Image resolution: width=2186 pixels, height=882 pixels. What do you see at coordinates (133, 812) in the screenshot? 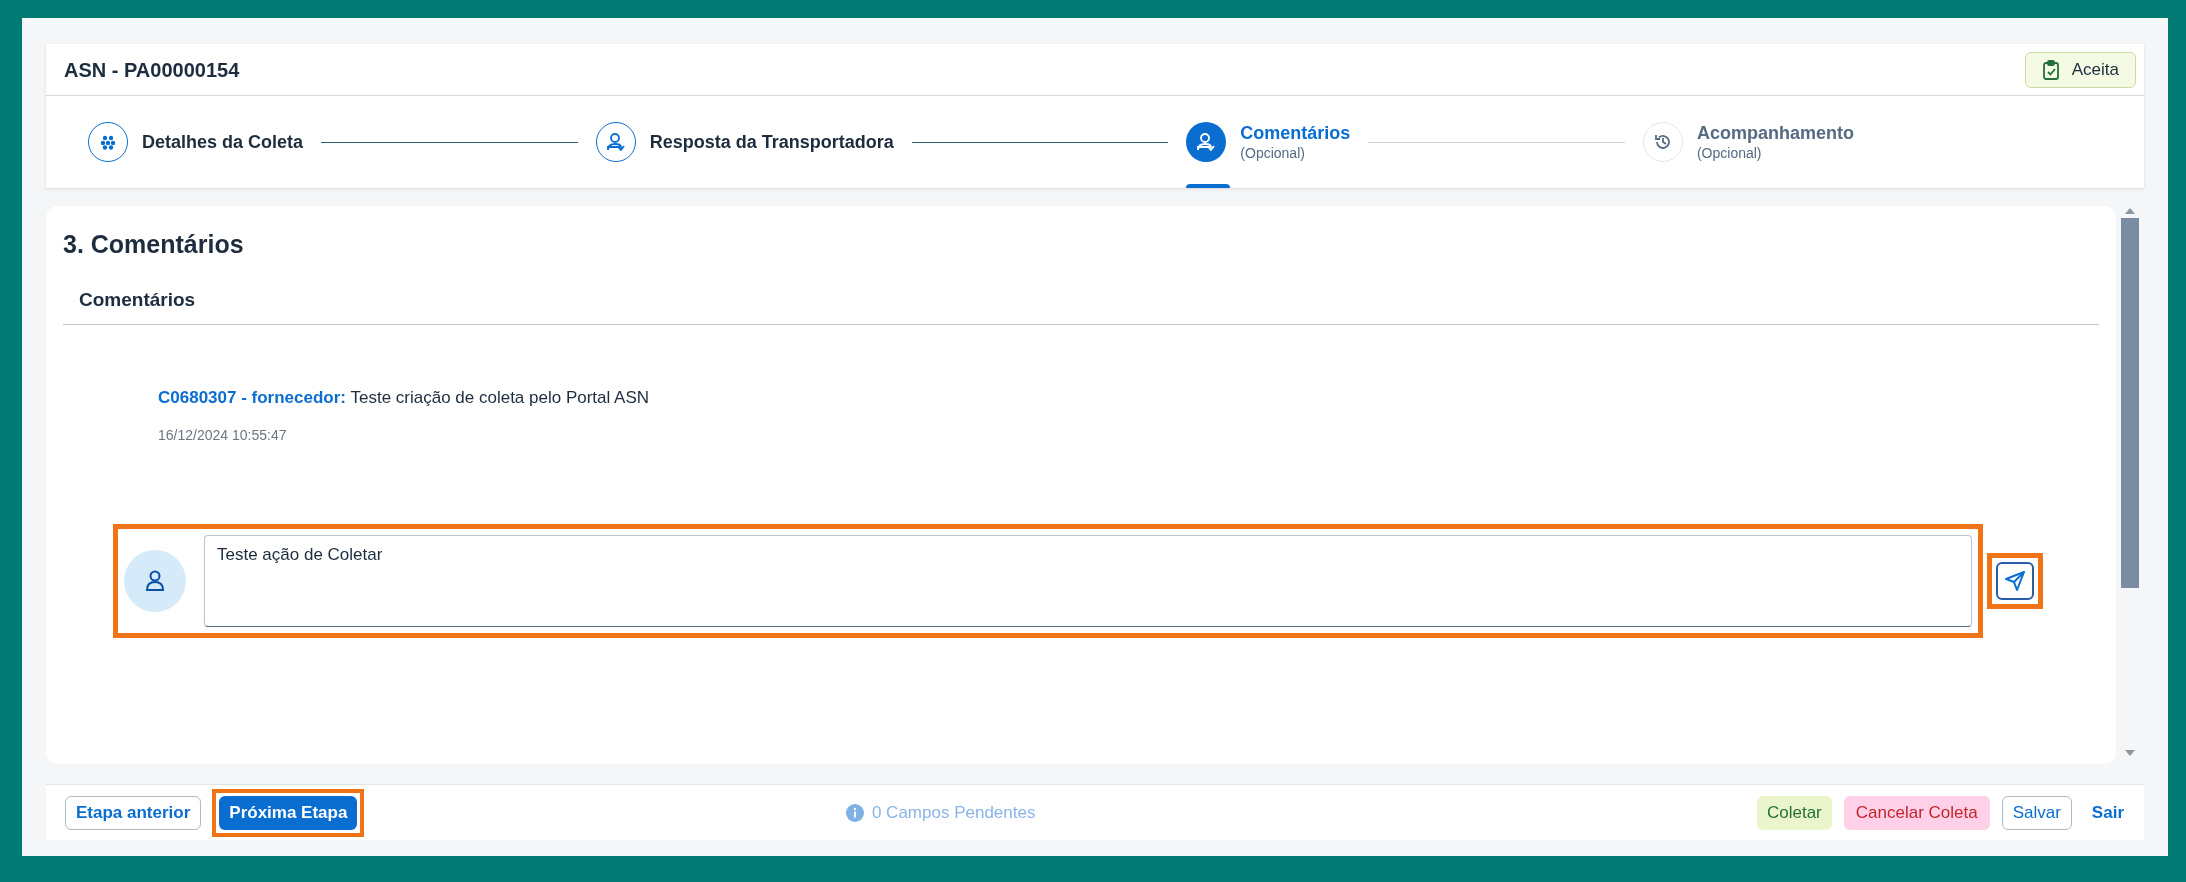
I see `previous-step-button: Etapa anterior` at bounding box center [133, 812].